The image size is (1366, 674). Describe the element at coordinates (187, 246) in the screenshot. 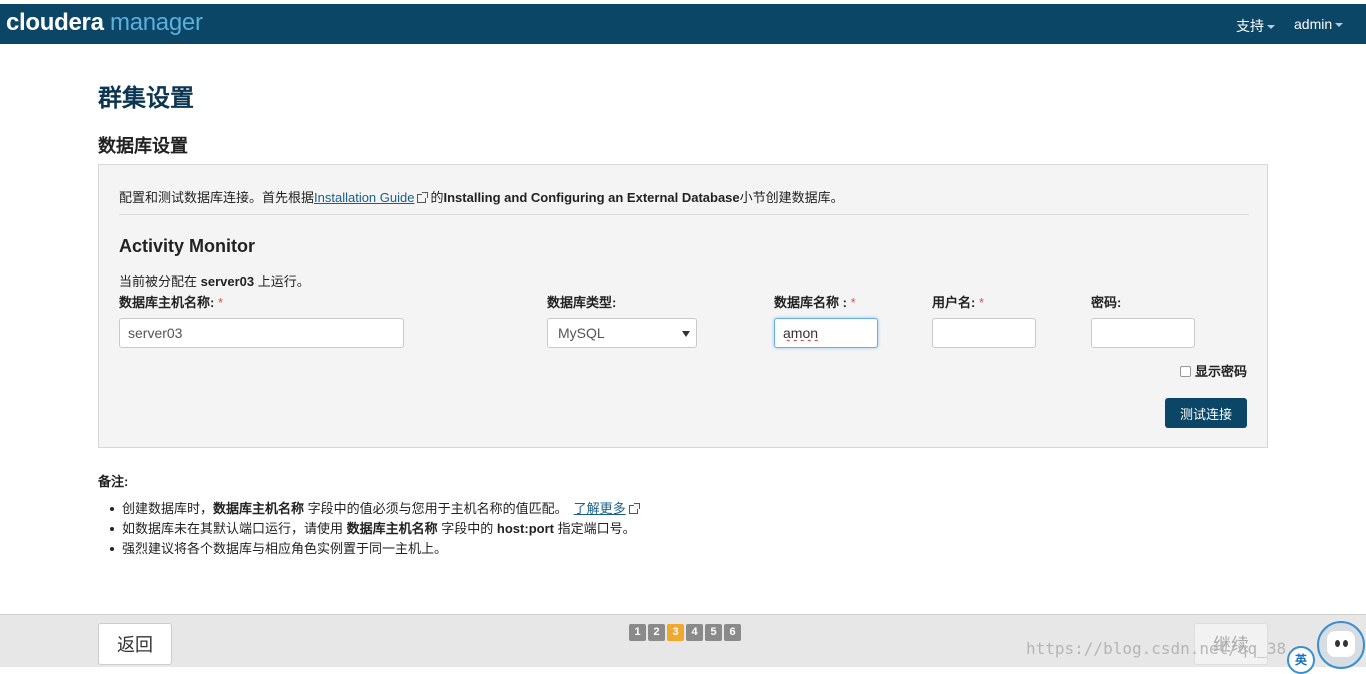

I see `role-title: Activity Monitor` at that location.